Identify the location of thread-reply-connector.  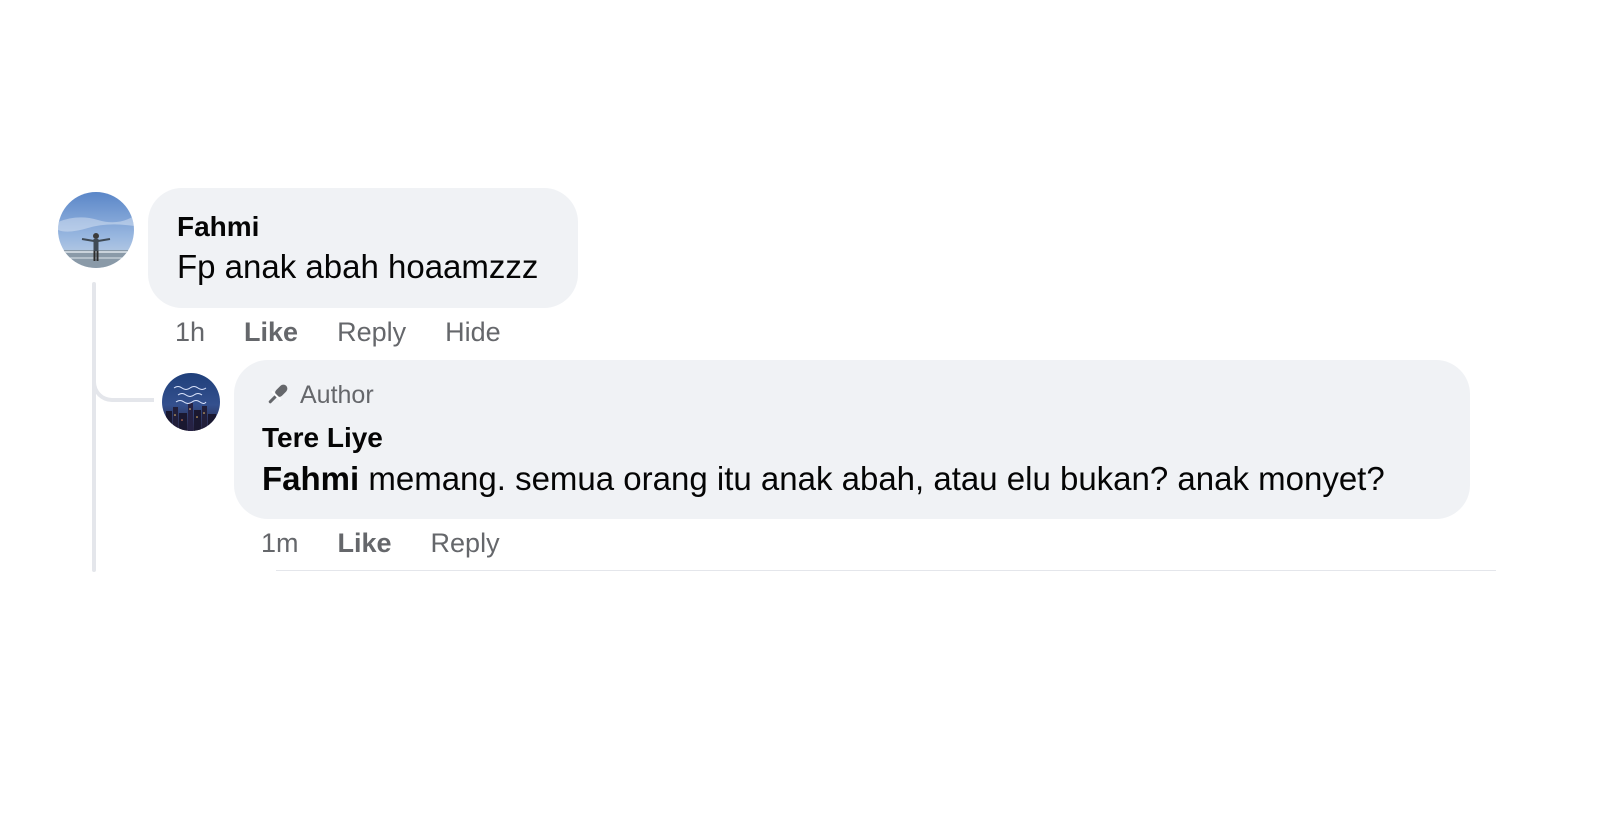
(123, 377).